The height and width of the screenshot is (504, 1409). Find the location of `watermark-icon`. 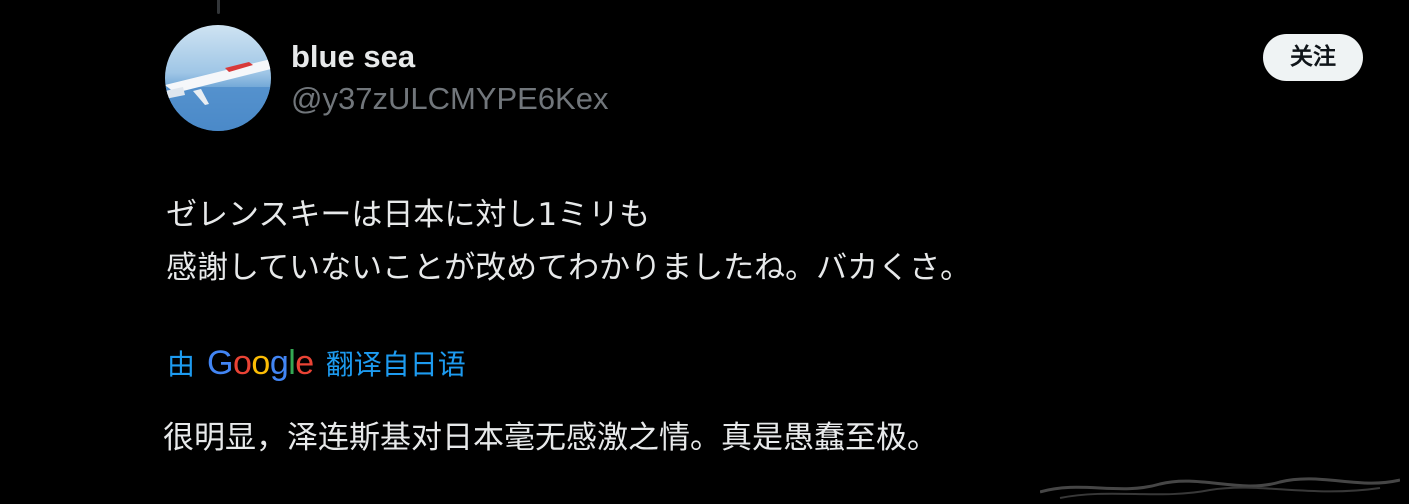

watermark-icon is located at coordinates (1220, 488).